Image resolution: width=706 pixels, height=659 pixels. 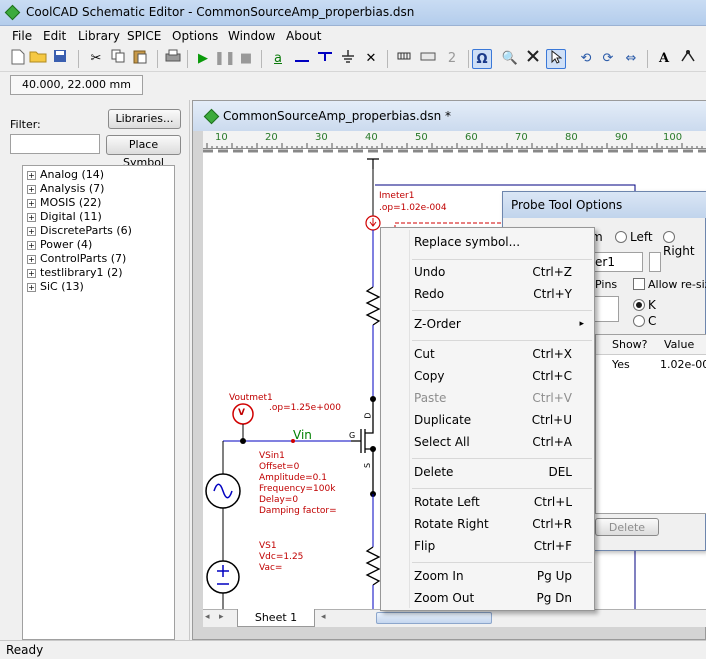 What do you see at coordinates (503, 502) in the screenshot?
I see `menu-item-rotate-left: Rotate Left Ctrl+L` at bounding box center [503, 502].